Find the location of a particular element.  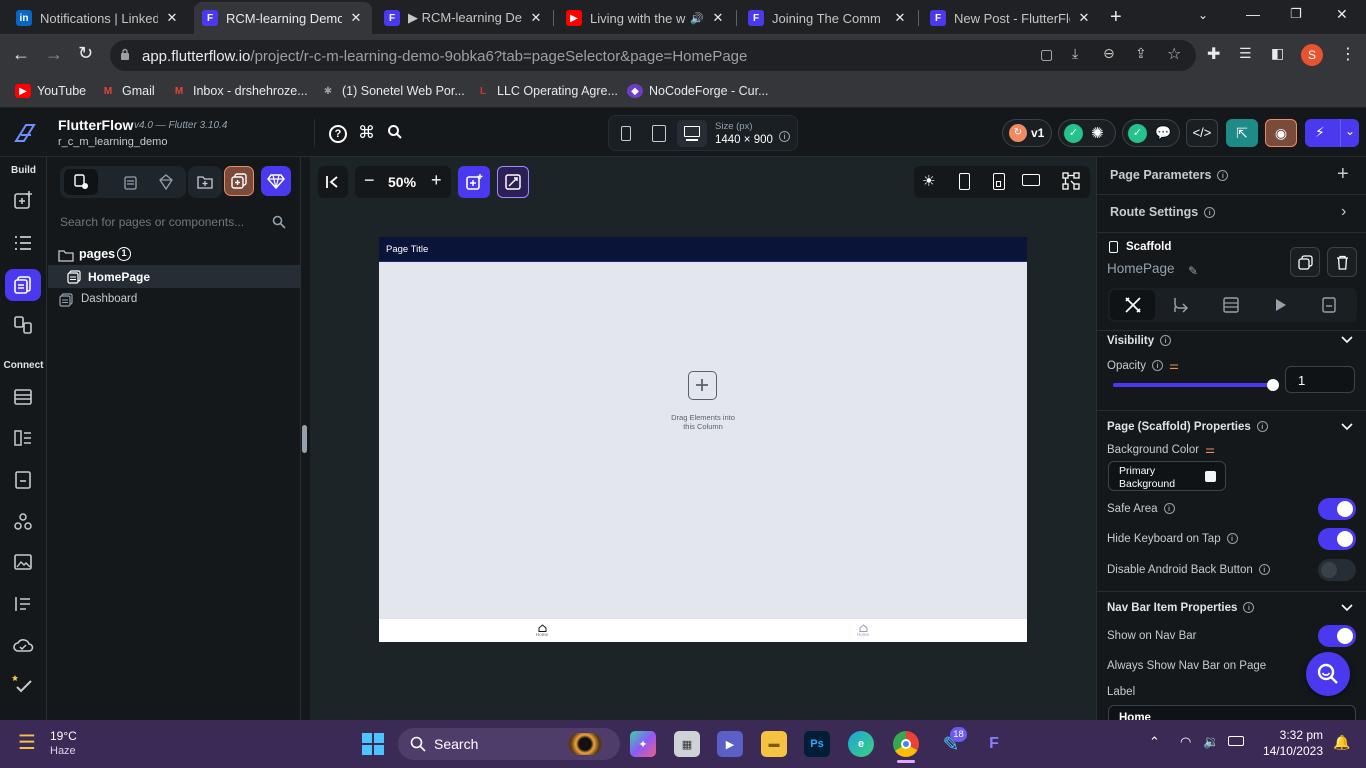

share-icon: ⇪ is located at coordinates (1141, 53).